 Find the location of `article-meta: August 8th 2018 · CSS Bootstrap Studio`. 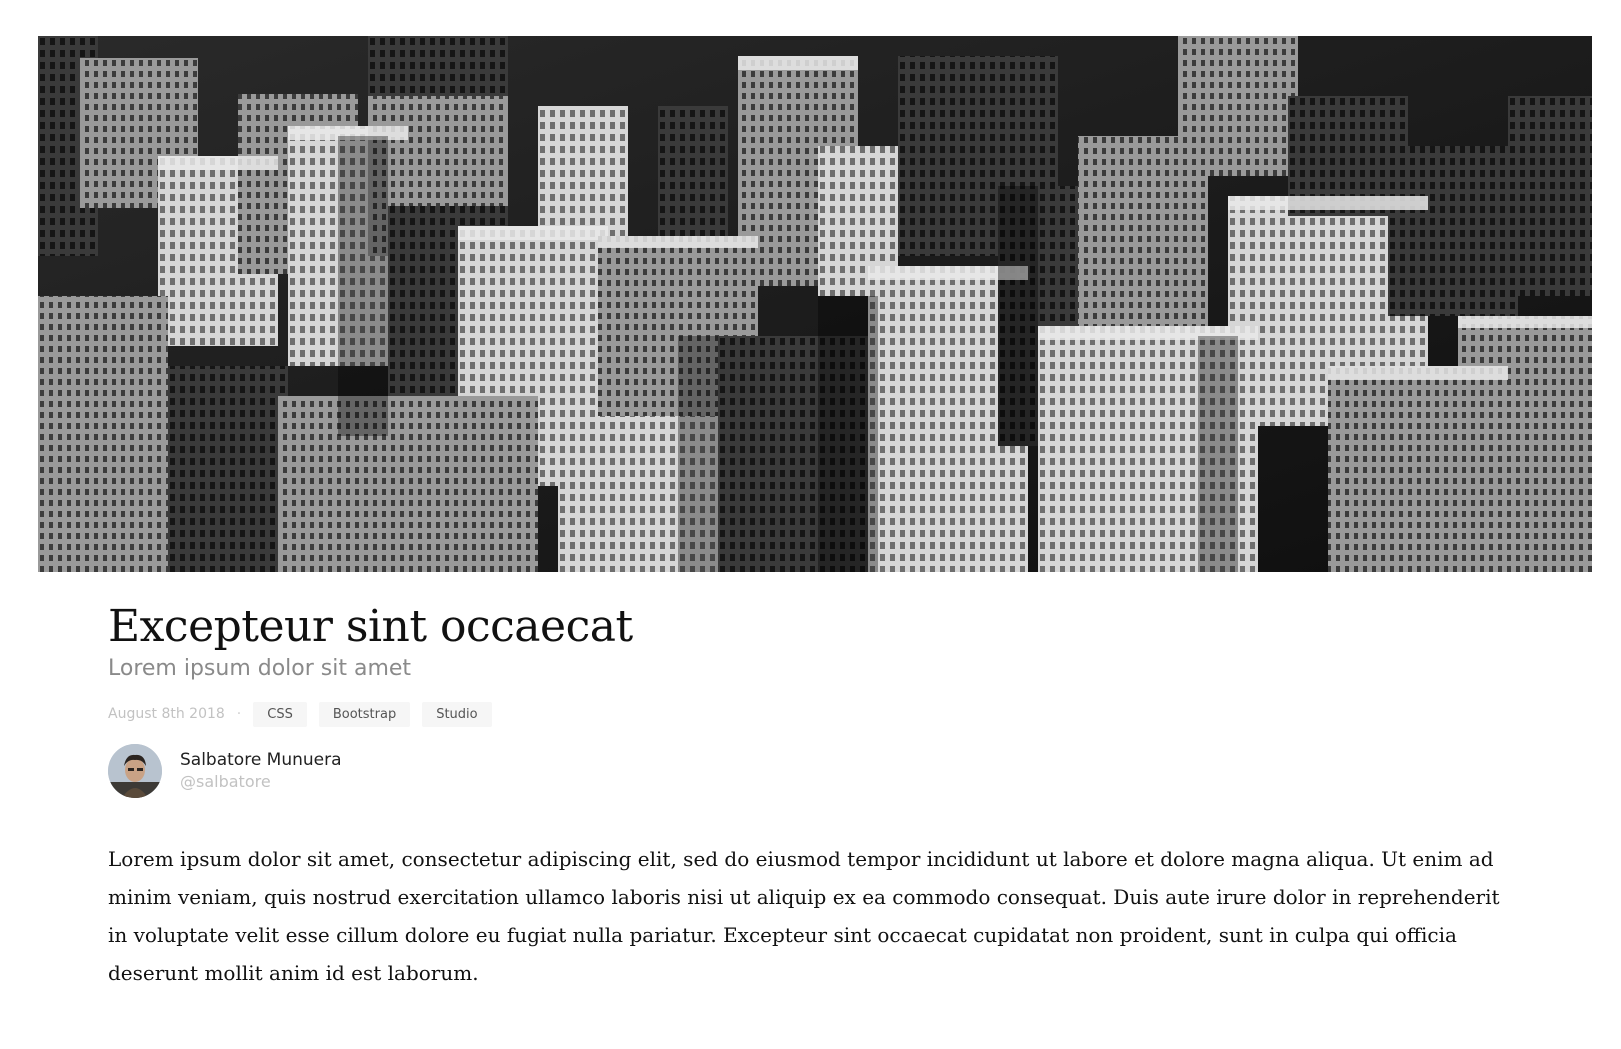

article-meta: August 8th 2018 · CSS Bootstrap Studio is located at coordinates (808, 714).